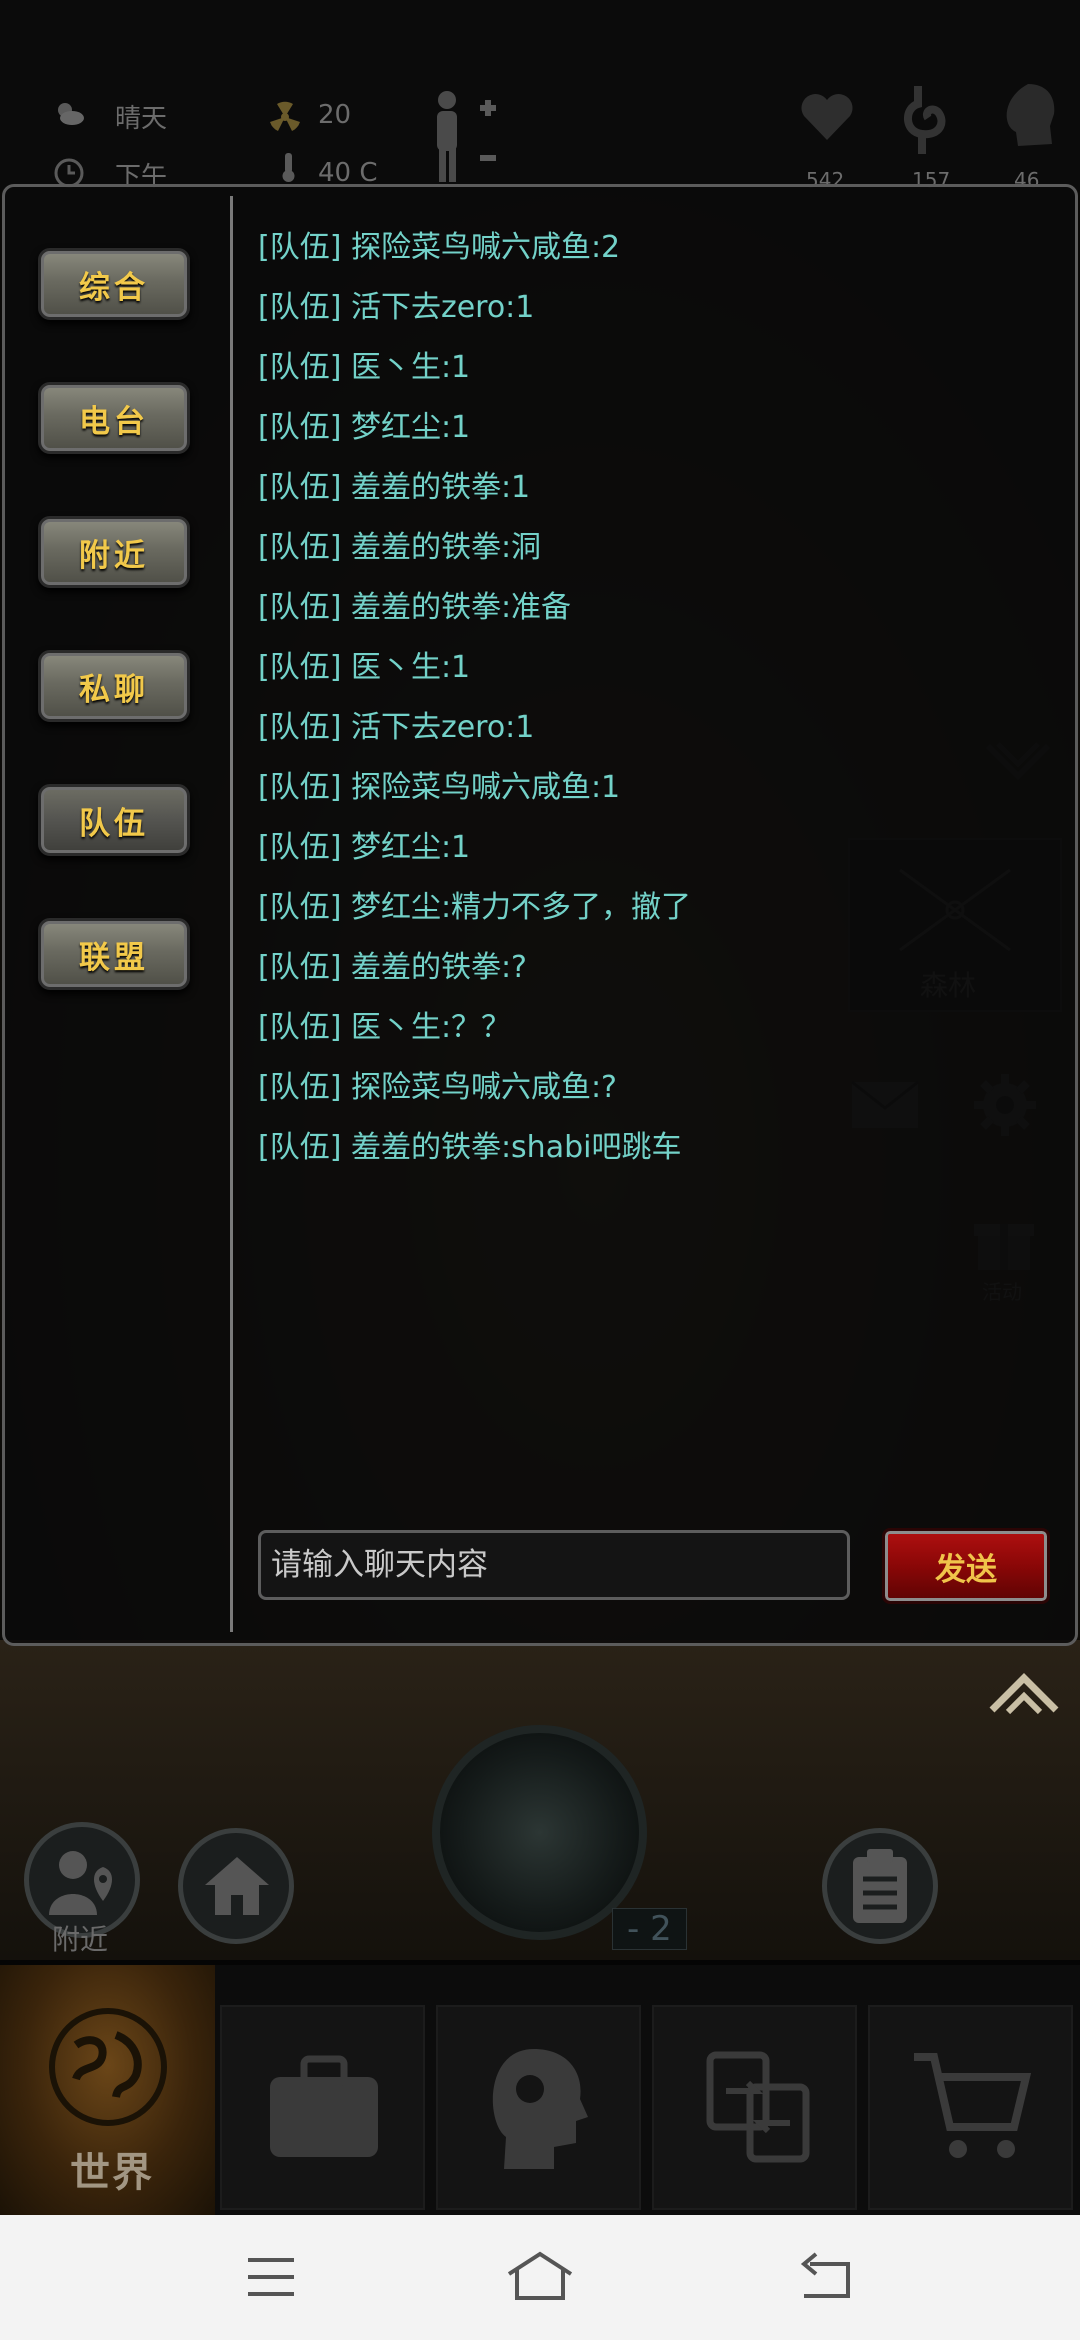  What do you see at coordinates (108, 2067) in the screenshot?
I see `globe-icon` at bounding box center [108, 2067].